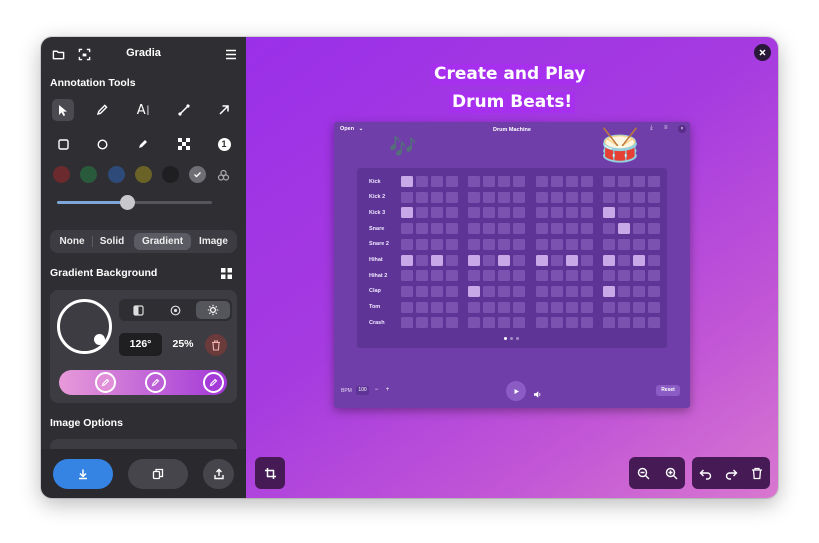  I want to click on linear-gradient-icon, so click(138, 310).